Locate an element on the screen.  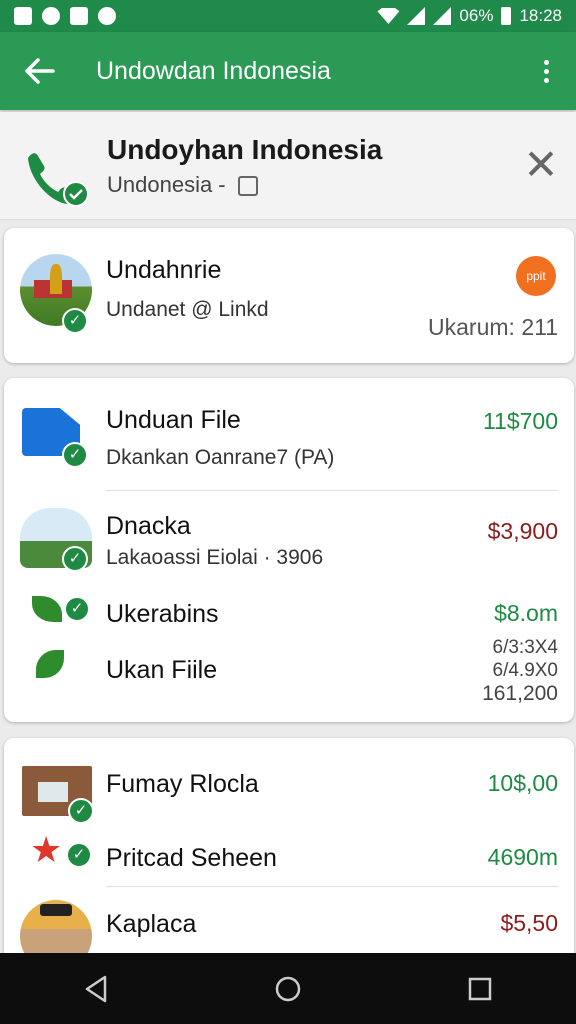
app-title: Undowdan Indonesia is located at coordinates (213, 70).